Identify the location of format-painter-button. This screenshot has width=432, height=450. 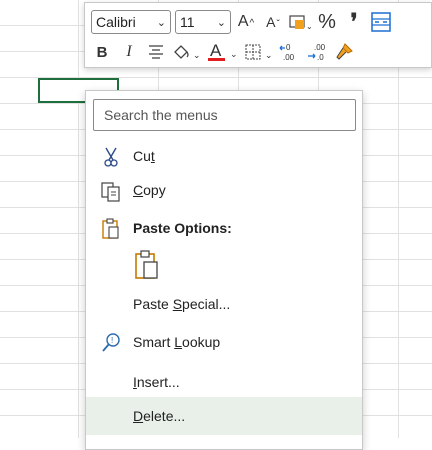
(344, 52).